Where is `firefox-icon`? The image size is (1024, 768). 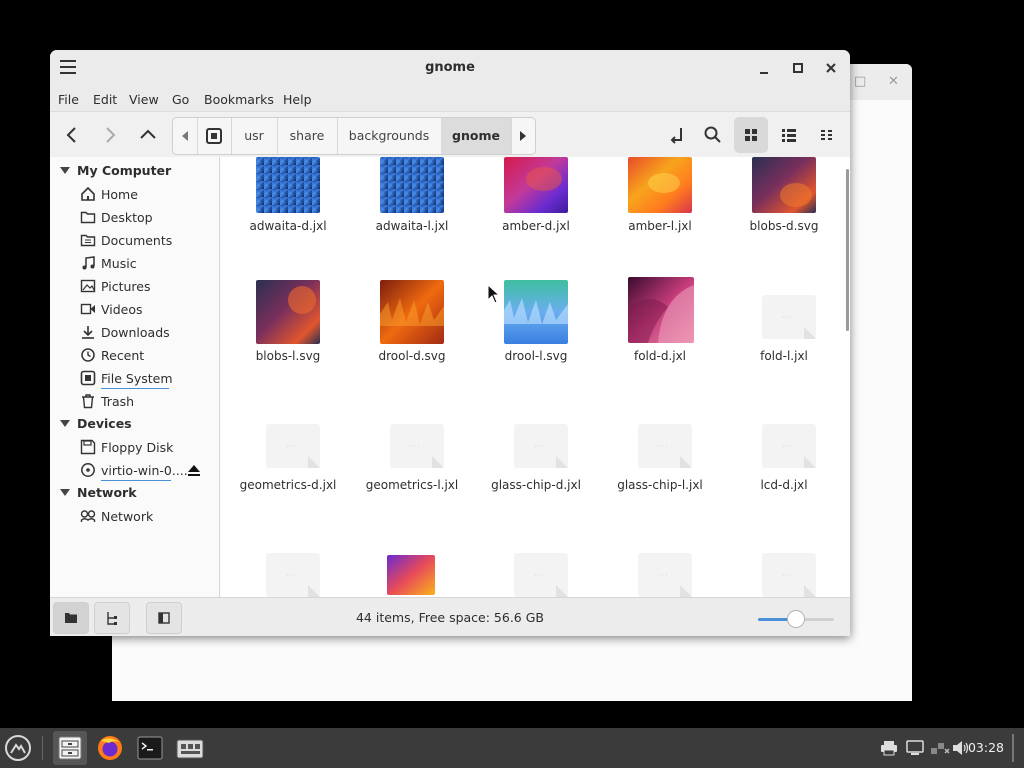 firefox-icon is located at coordinates (110, 748).